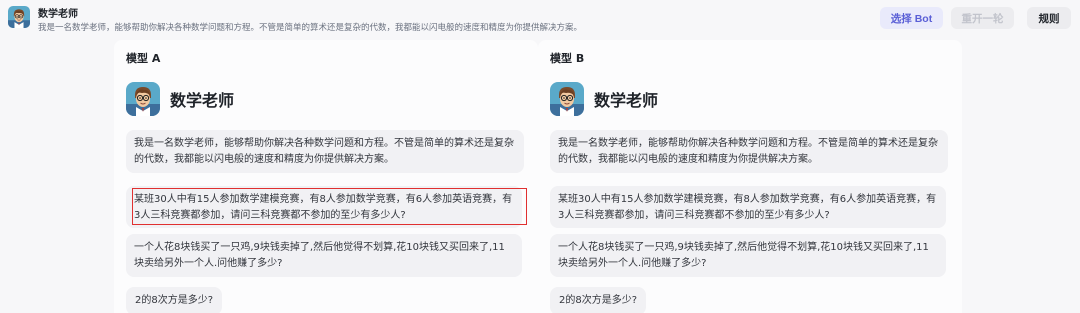  I want to click on bot-title: 数学老师, so click(58, 14).